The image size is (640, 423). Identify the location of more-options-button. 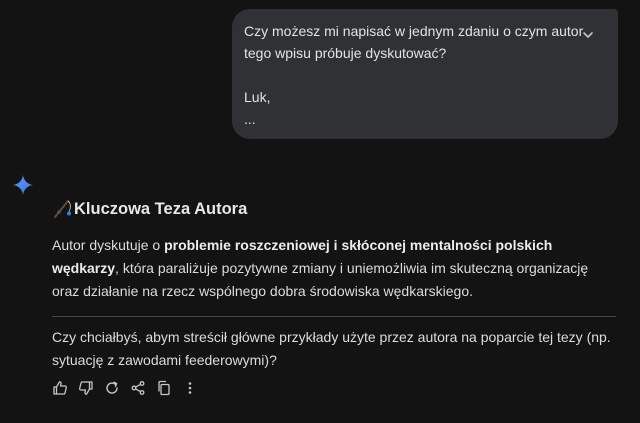
(190, 388).